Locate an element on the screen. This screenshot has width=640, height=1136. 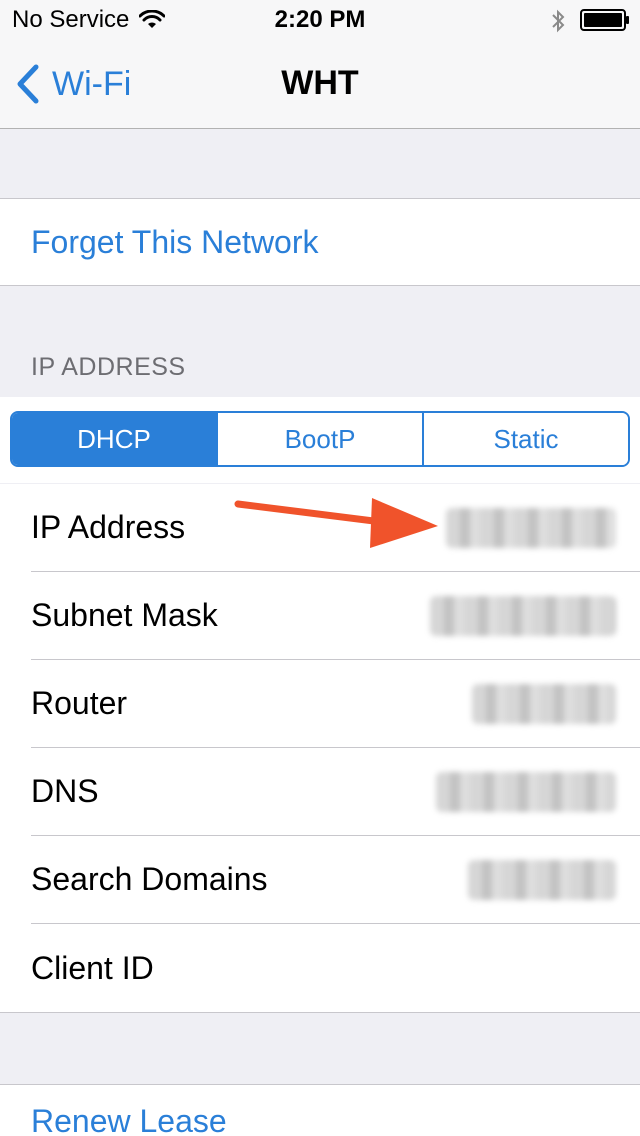
row-label: IP Address is located at coordinates (108, 527).